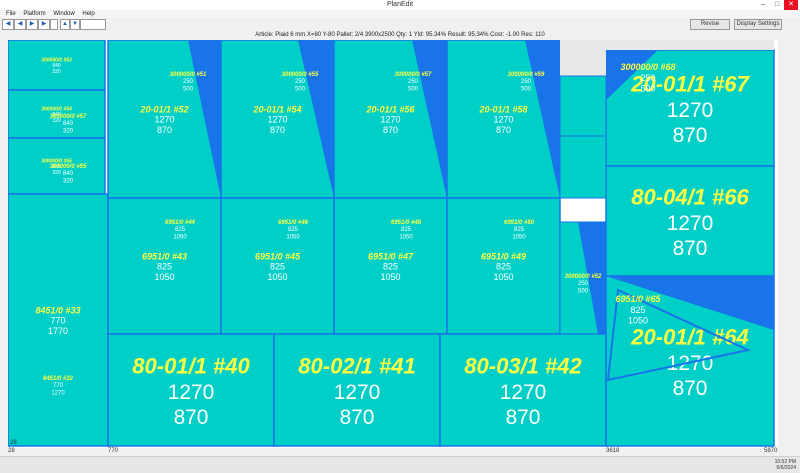  What do you see at coordinates (93, 24) in the screenshot?
I see `page-field` at bounding box center [93, 24].